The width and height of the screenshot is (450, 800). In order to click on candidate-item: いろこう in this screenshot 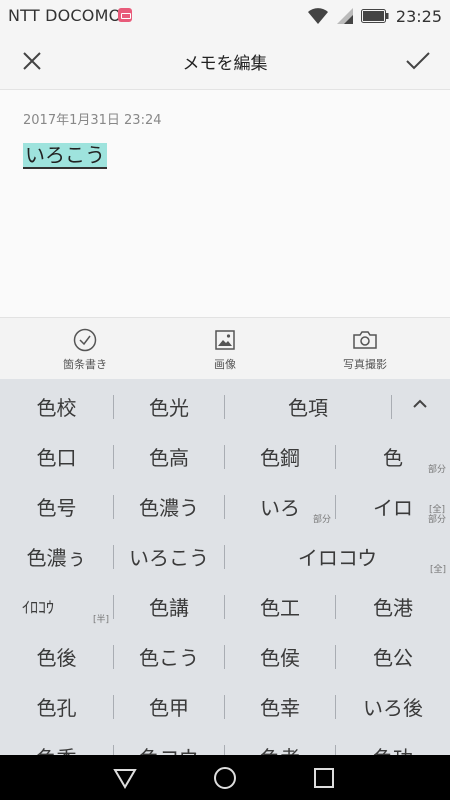, I will do `click(169, 556)`.